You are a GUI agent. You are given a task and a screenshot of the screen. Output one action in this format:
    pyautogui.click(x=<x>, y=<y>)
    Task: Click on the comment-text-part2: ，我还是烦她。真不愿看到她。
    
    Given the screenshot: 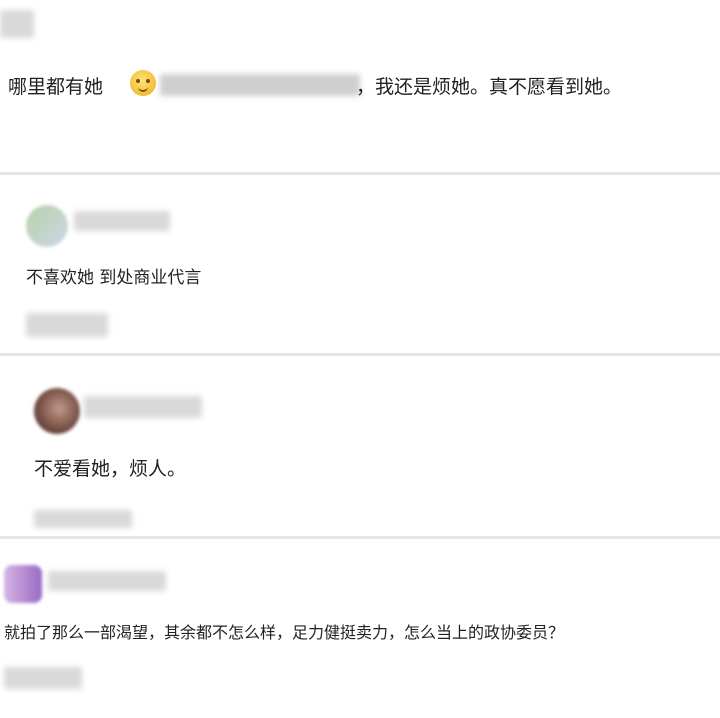 What is the action you would take?
    pyautogui.click(x=489, y=87)
    